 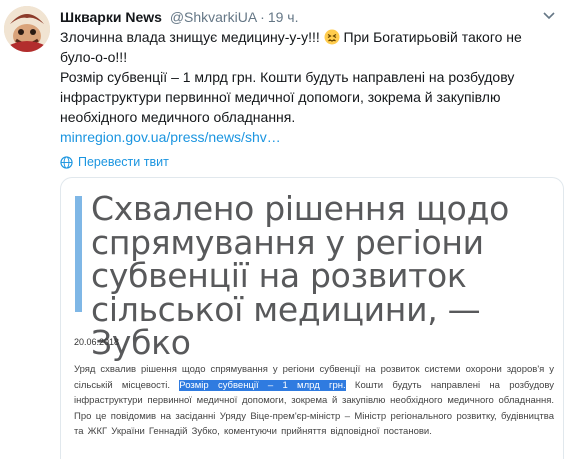 I want to click on tweet-text-part1: Злочинна влада знищує медицину-у-у!!!, so click(x=192, y=37).